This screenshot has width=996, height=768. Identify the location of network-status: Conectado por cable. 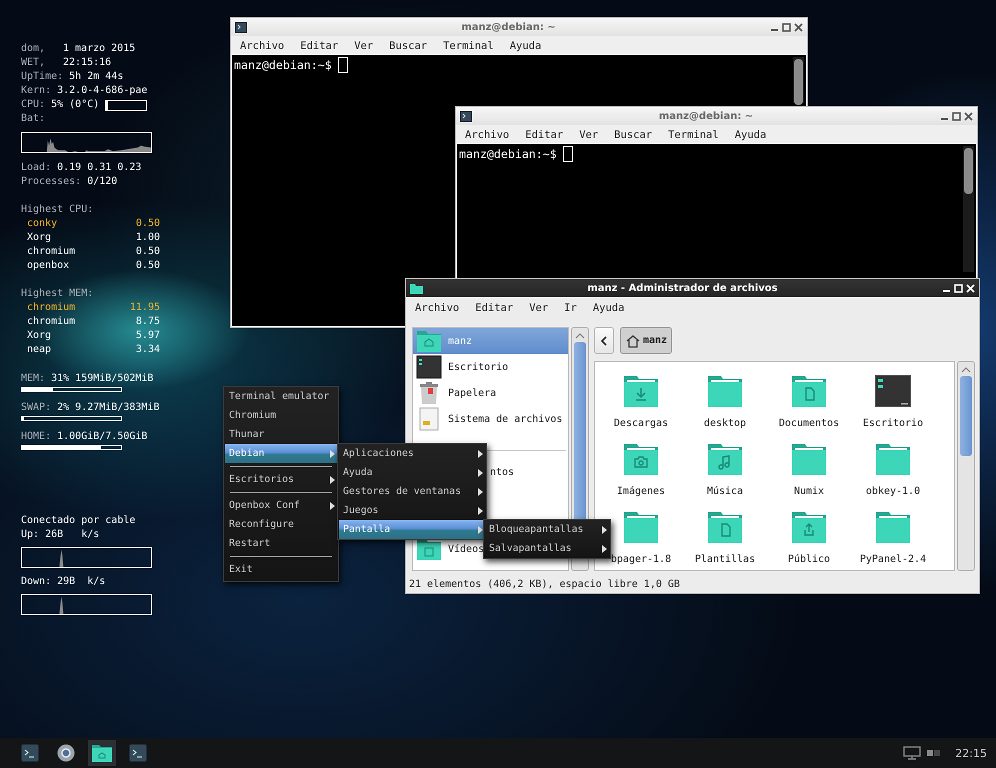
(78, 521).